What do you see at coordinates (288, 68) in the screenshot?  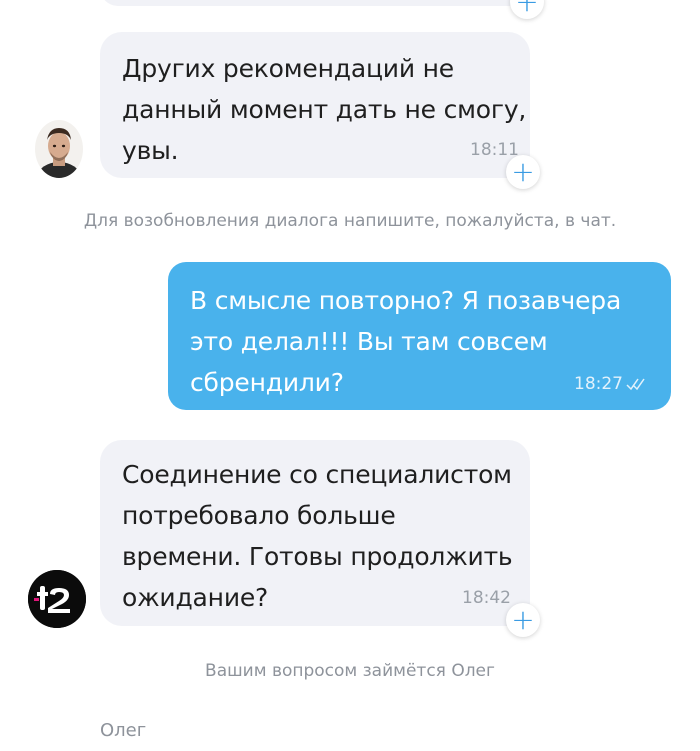 I see `message-line: Других рекомендаций не` at bounding box center [288, 68].